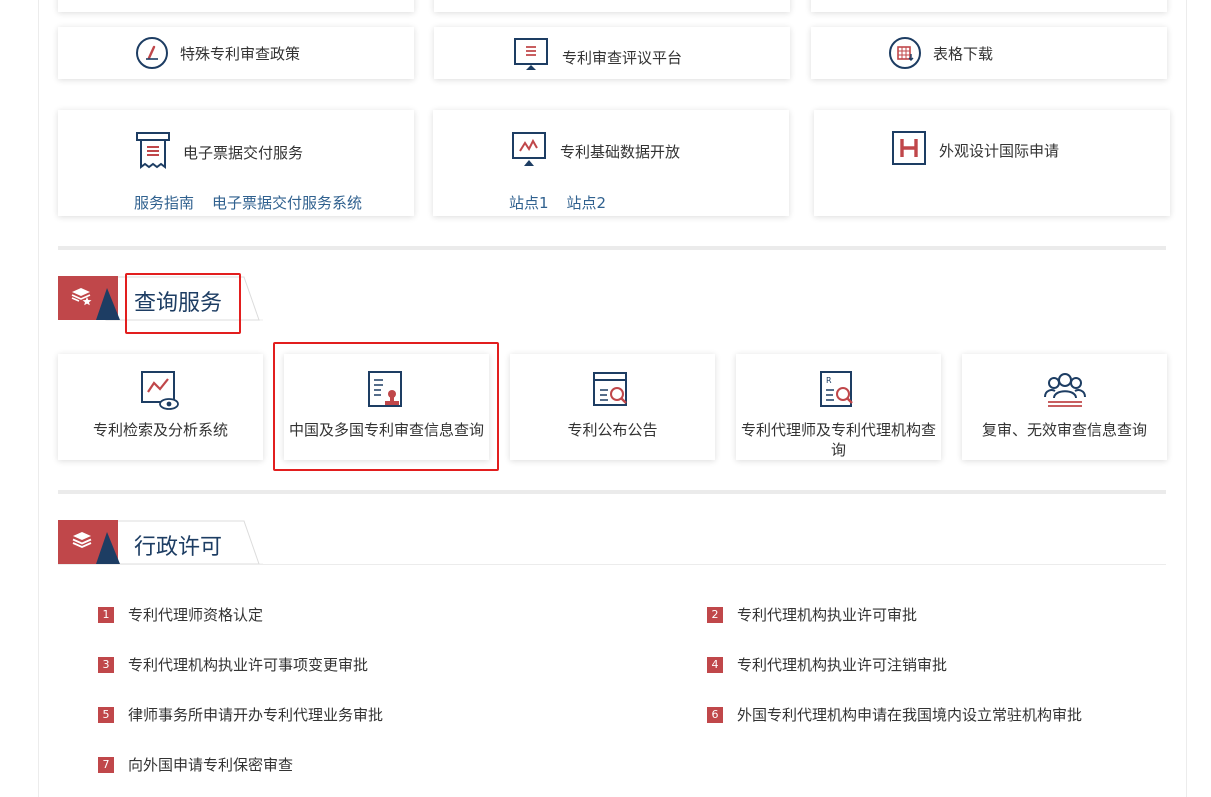 The height and width of the screenshot is (797, 1211). Describe the element at coordinates (587, 203) in the screenshot. I see `site2-link: 站点2` at that location.